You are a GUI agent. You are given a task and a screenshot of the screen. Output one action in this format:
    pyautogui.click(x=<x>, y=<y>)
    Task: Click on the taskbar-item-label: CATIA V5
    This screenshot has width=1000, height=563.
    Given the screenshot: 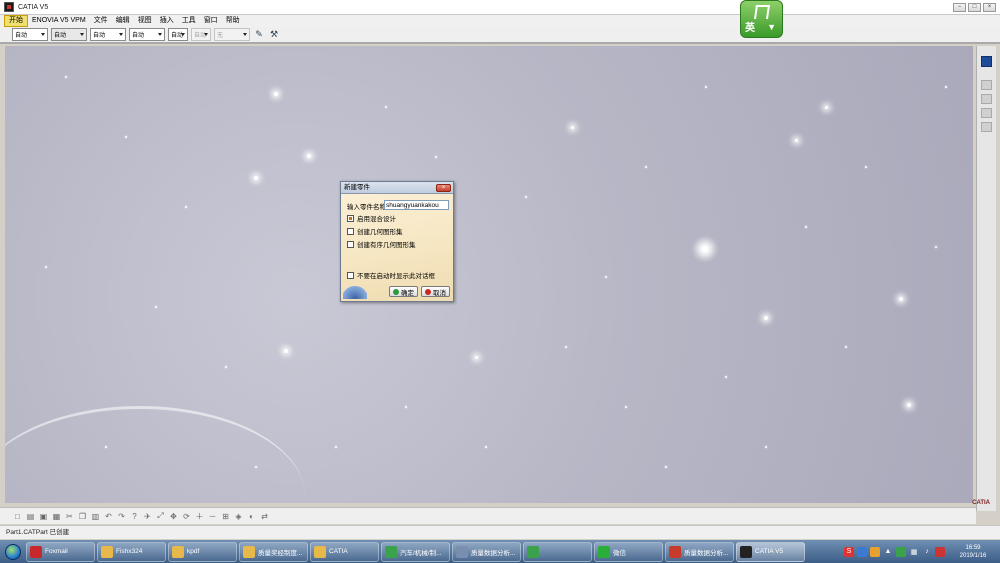 What is the action you would take?
    pyautogui.click(x=769, y=551)
    